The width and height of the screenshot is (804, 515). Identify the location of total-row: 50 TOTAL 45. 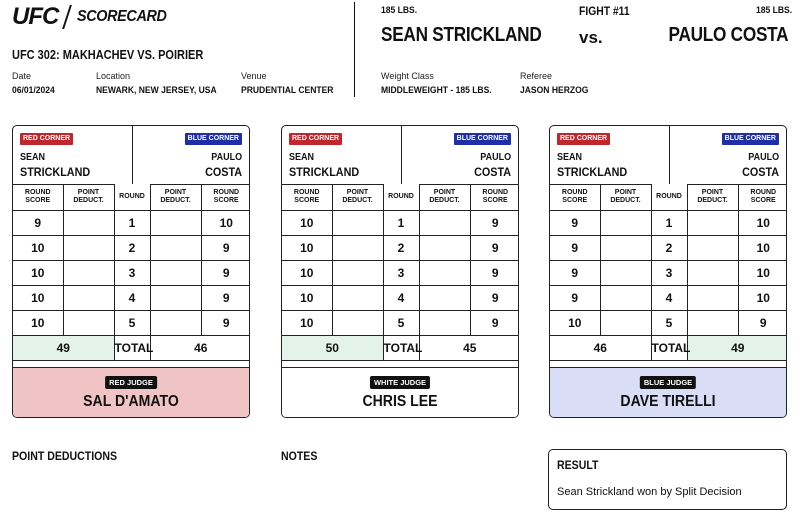
(400, 348).